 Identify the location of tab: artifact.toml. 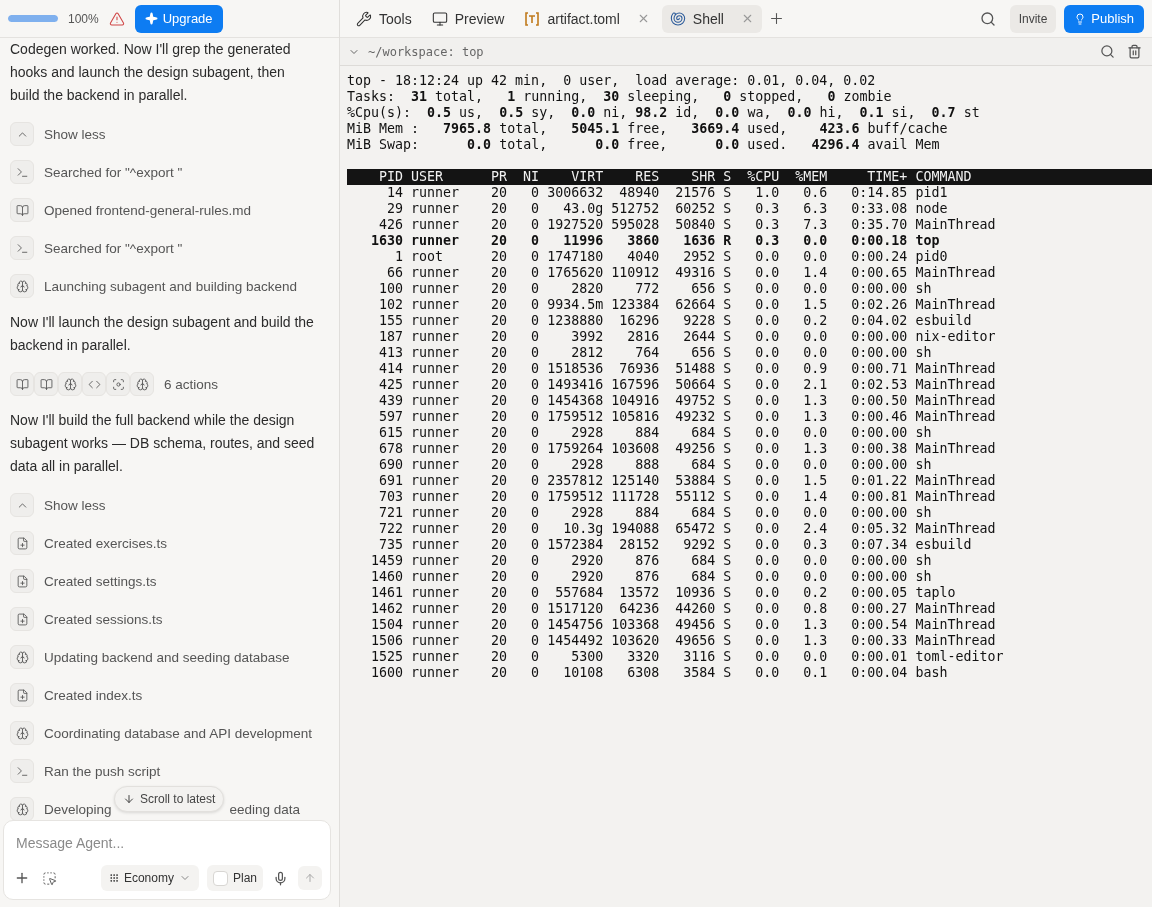
(587, 18).